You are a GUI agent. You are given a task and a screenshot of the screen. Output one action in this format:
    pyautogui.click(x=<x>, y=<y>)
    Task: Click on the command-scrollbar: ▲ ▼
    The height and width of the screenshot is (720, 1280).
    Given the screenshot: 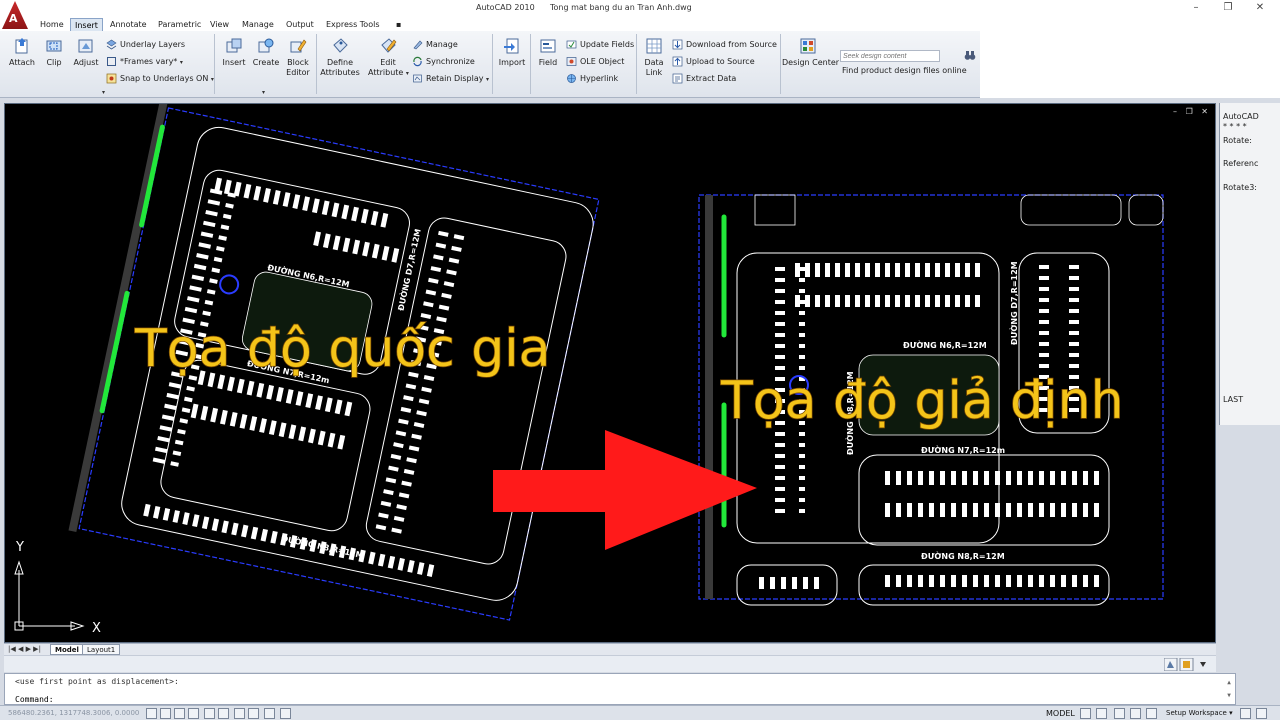 What is the action you would take?
    pyautogui.click(x=1229, y=689)
    